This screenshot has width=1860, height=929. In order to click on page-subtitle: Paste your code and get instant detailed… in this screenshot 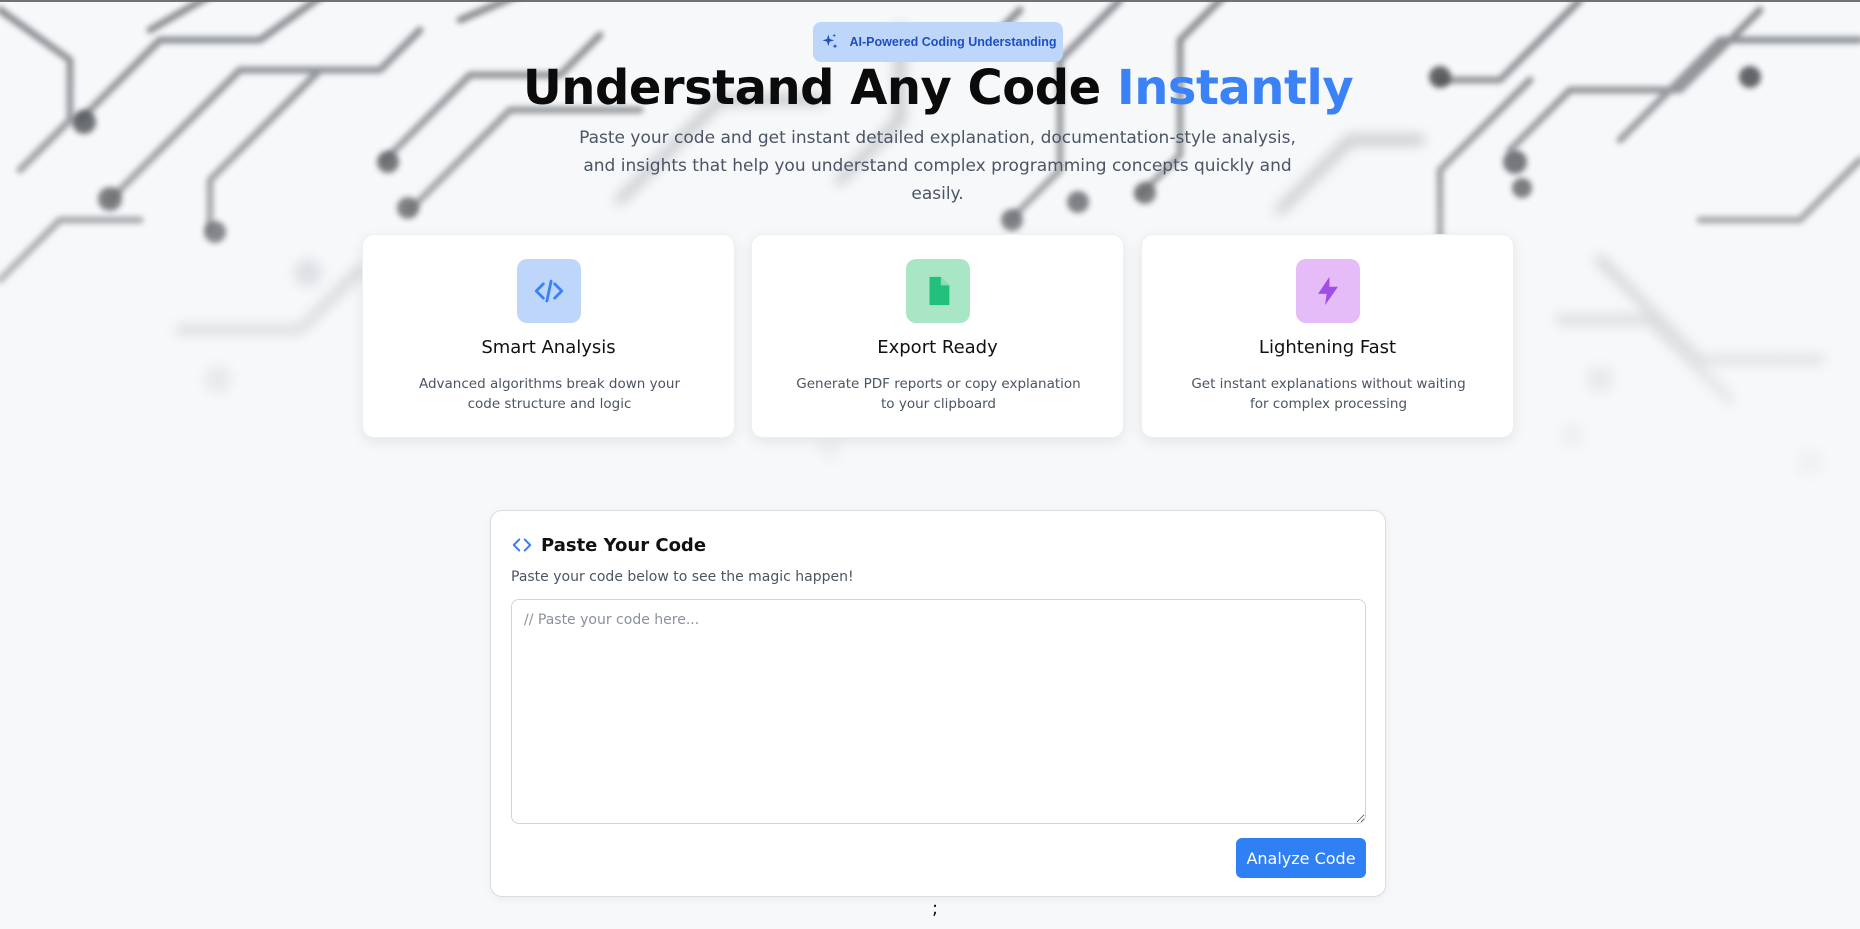, I will do `click(937, 166)`.